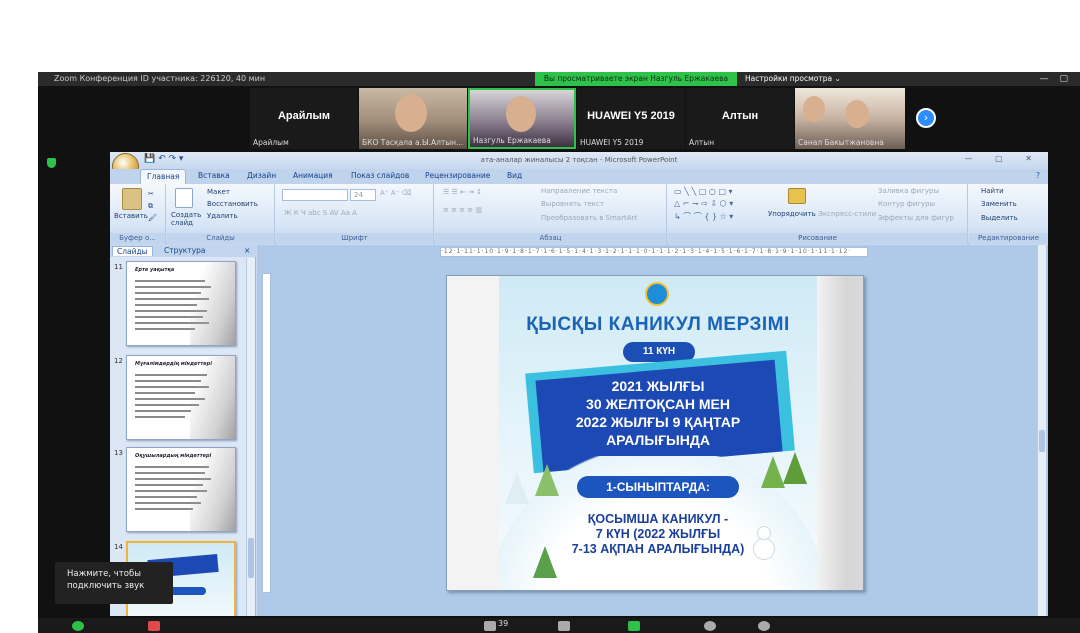 The width and height of the screenshot is (1080, 633). What do you see at coordinates (926, 118) in the screenshot?
I see `next-page-icon: ›` at bounding box center [926, 118].